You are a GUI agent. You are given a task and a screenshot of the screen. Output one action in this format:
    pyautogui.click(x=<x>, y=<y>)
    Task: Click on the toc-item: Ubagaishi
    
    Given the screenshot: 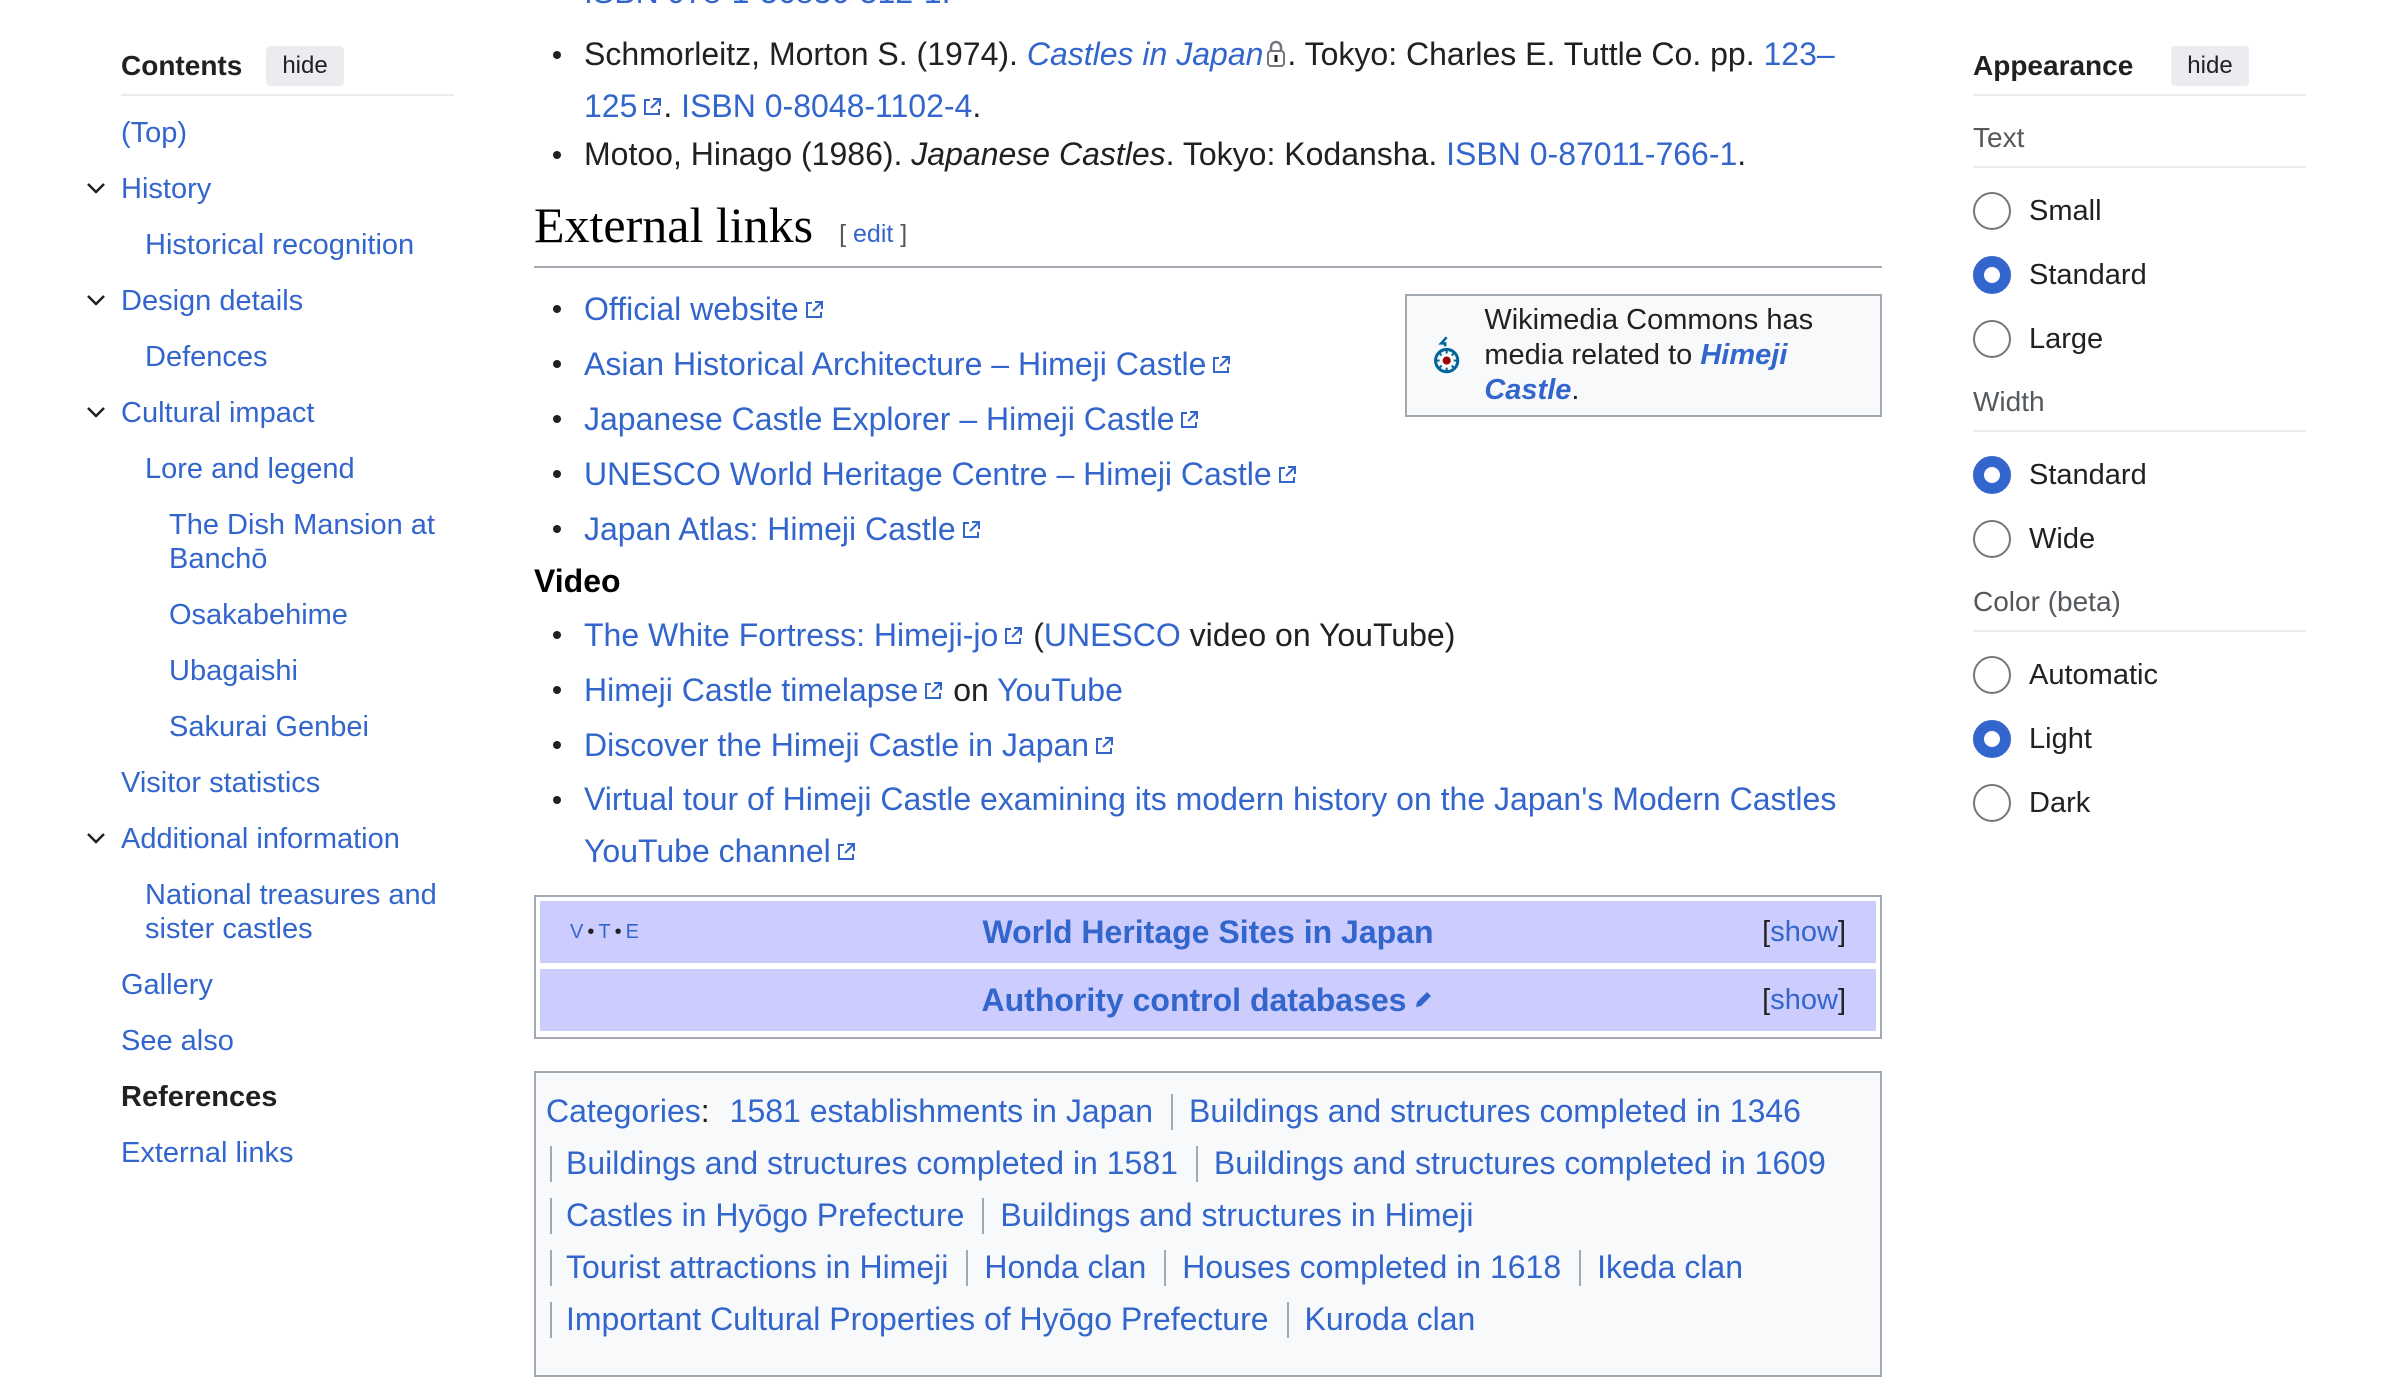 What is the action you would take?
    pyautogui.click(x=269, y=671)
    